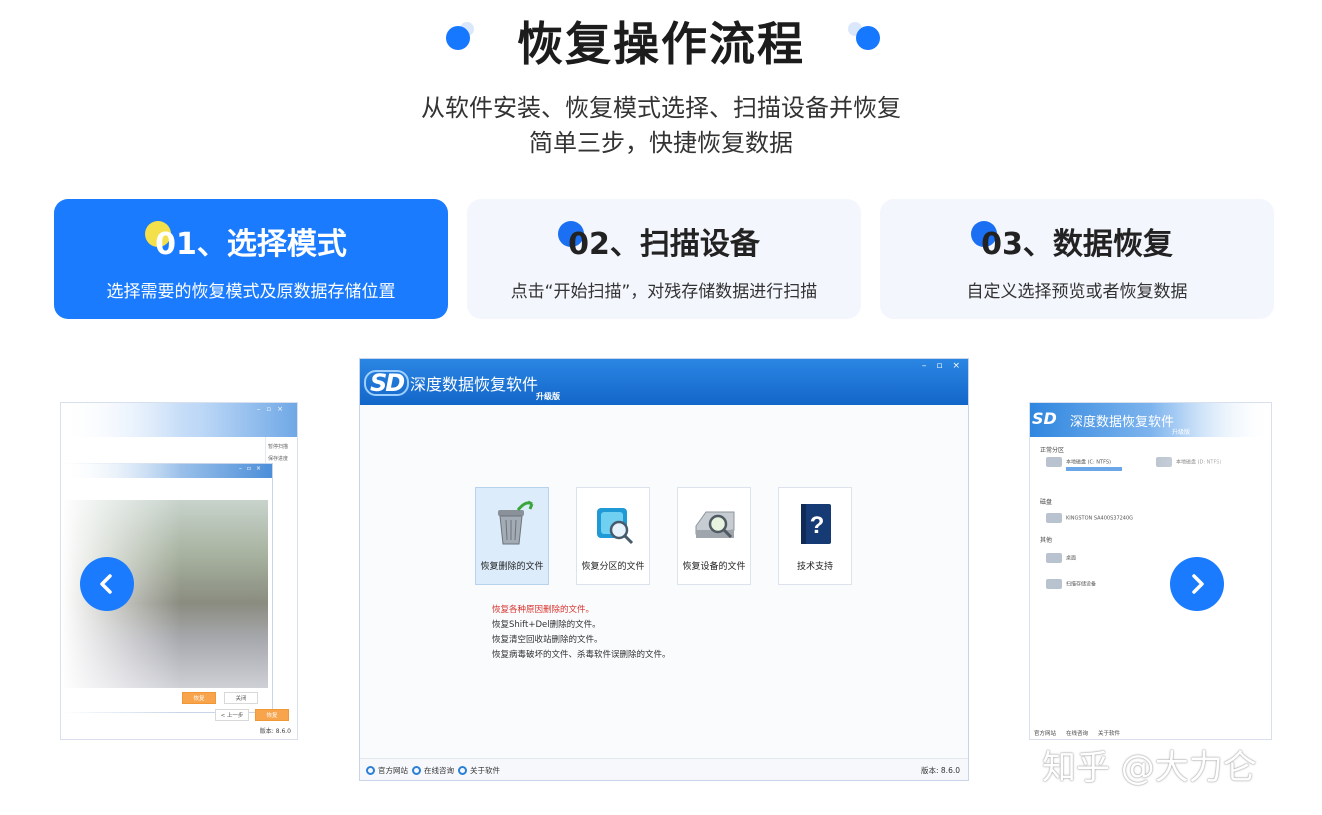 The image size is (1322, 815). Describe the element at coordinates (462, 770) in the screenshot. I see `info-icon` at that location.